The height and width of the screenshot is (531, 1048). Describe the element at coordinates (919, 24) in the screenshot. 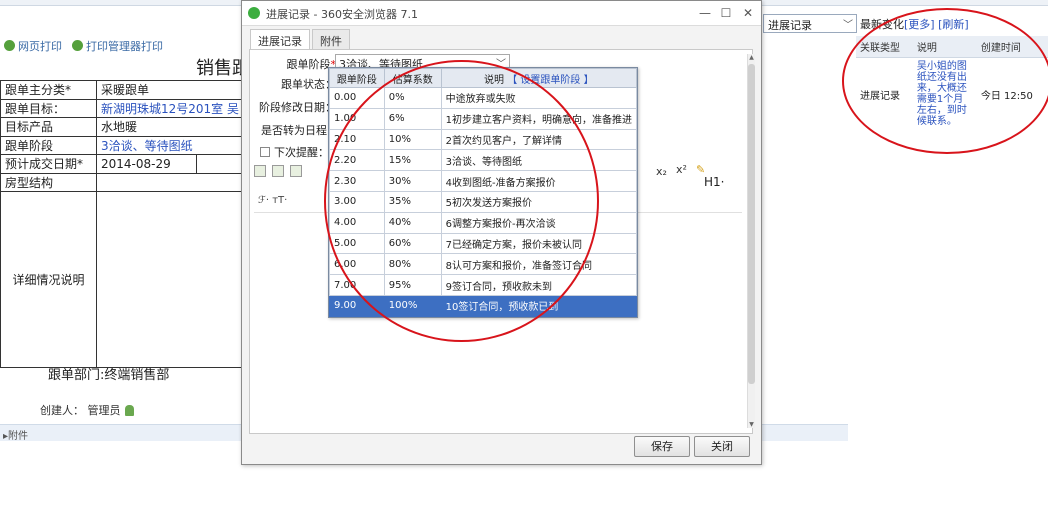

I see `more-link: [更多]` at that location.